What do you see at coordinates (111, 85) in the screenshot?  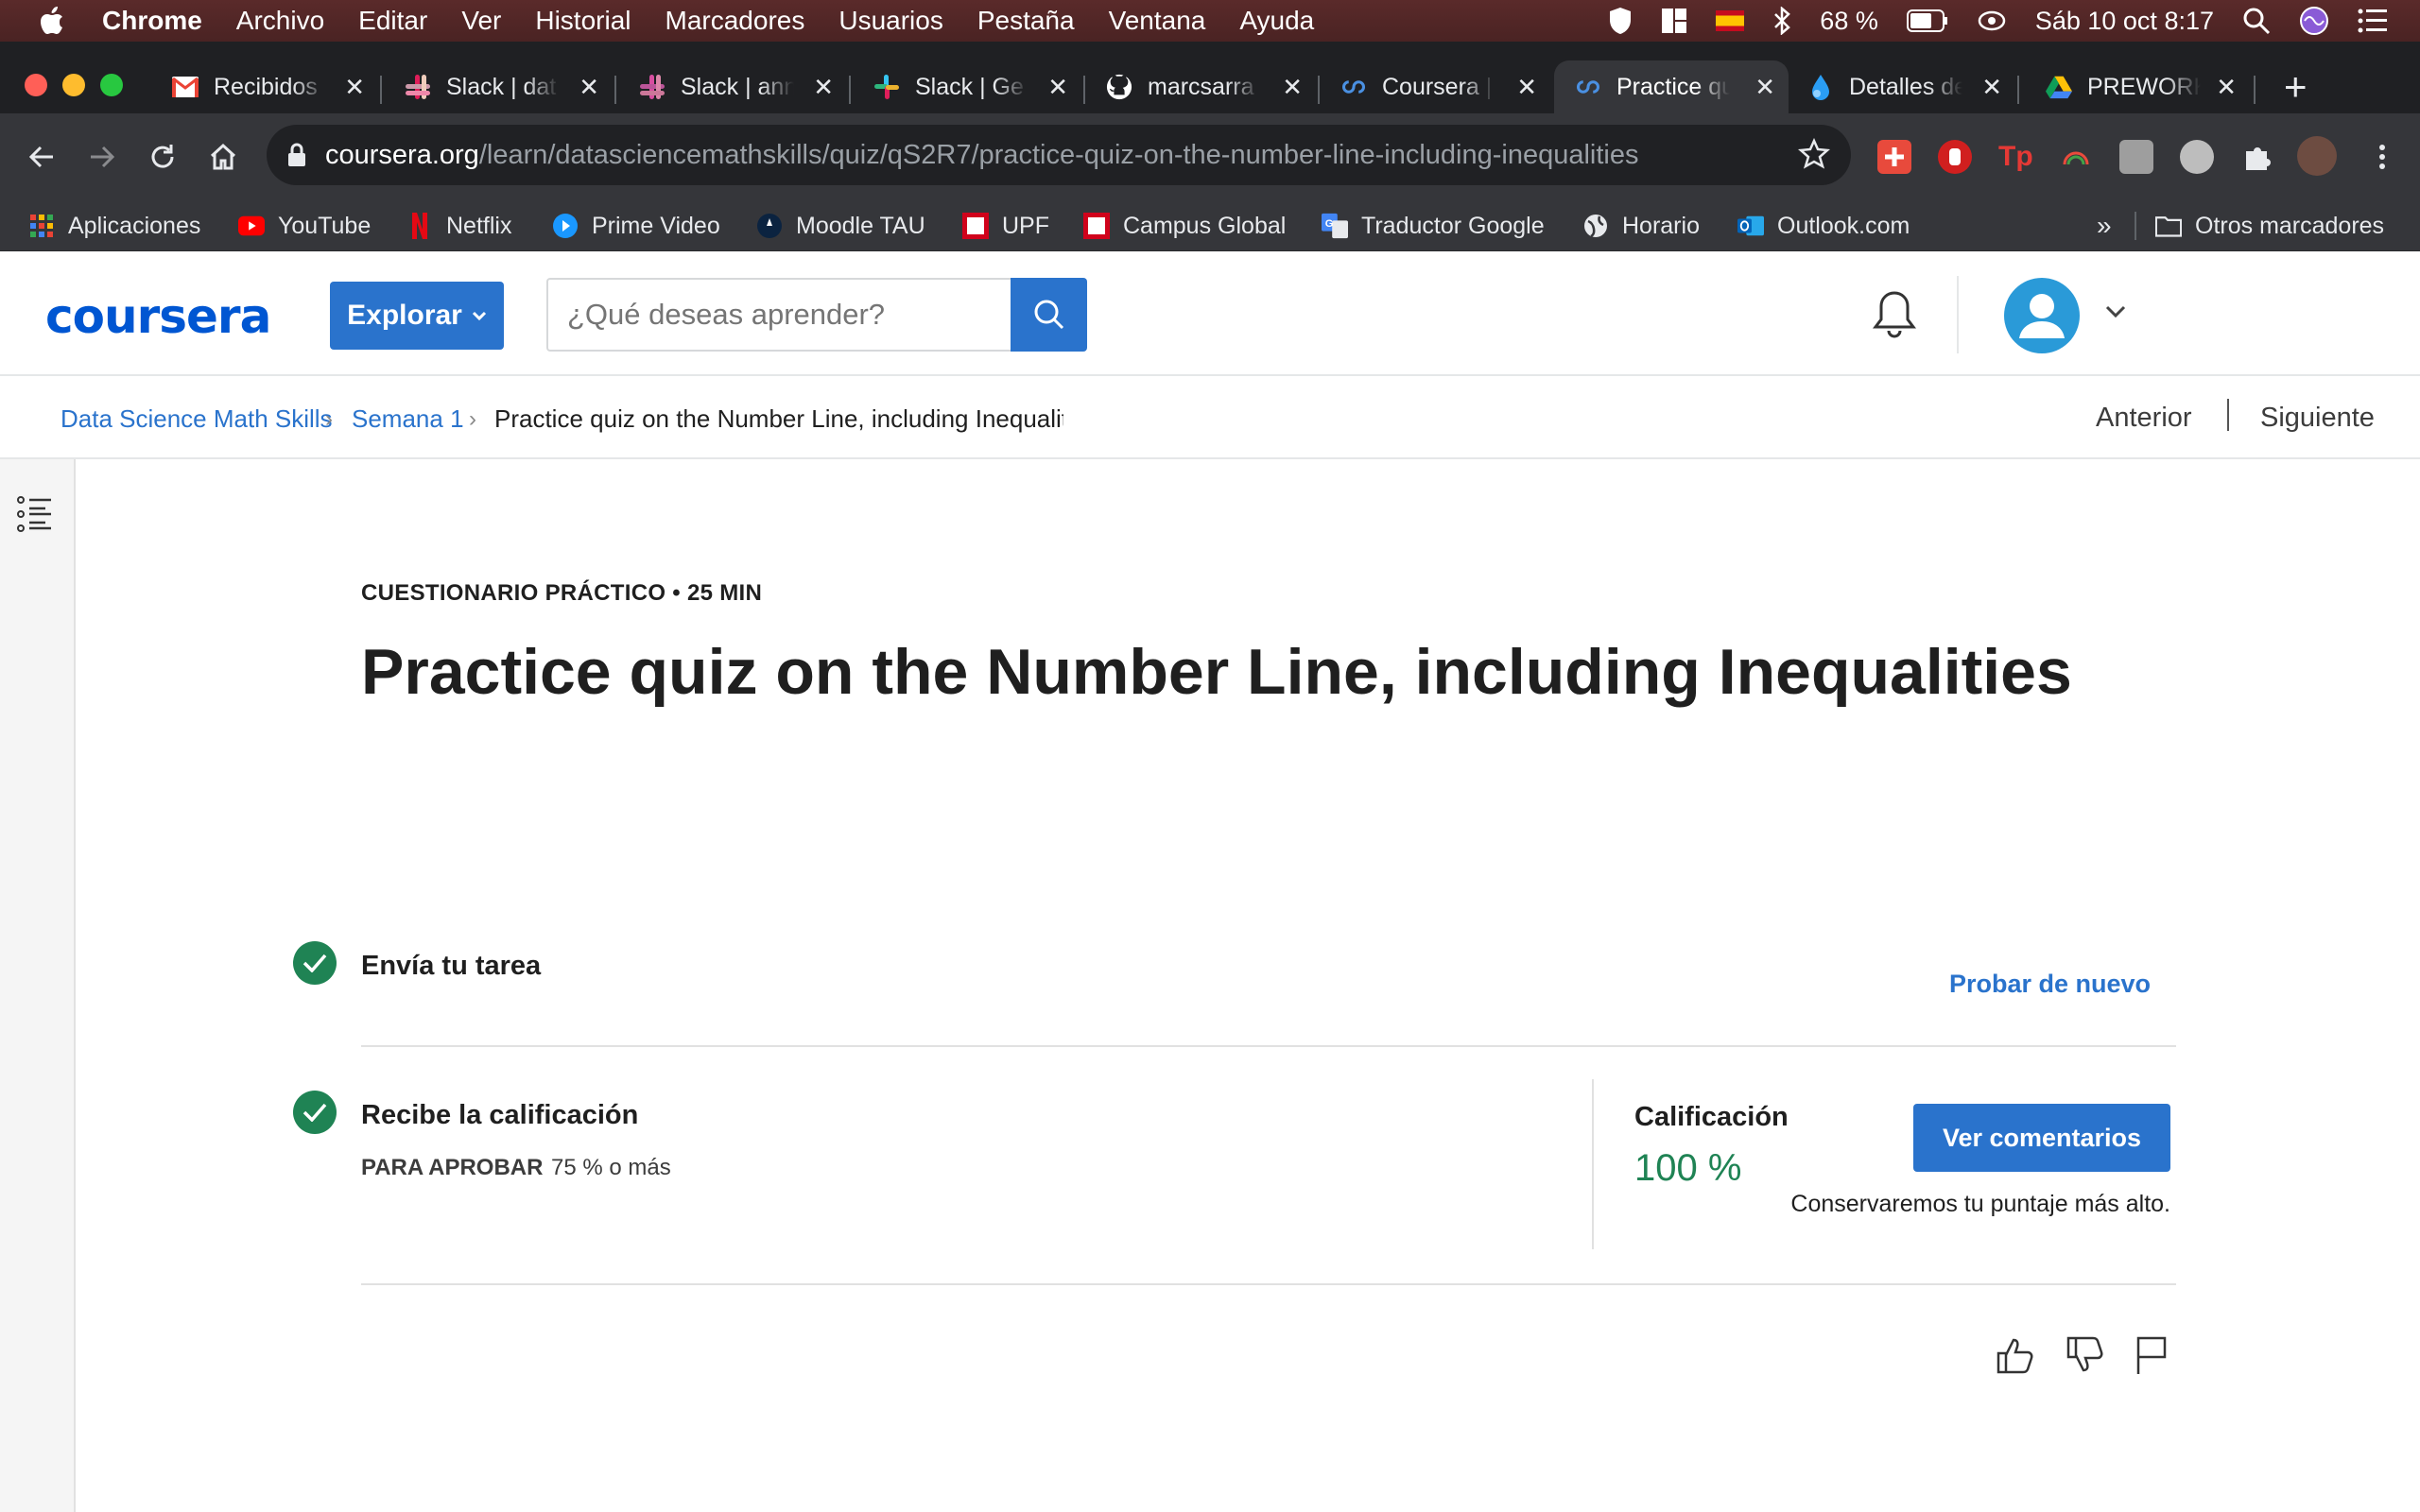 I see `window-zoom-button` at bounding box center [111, 85].